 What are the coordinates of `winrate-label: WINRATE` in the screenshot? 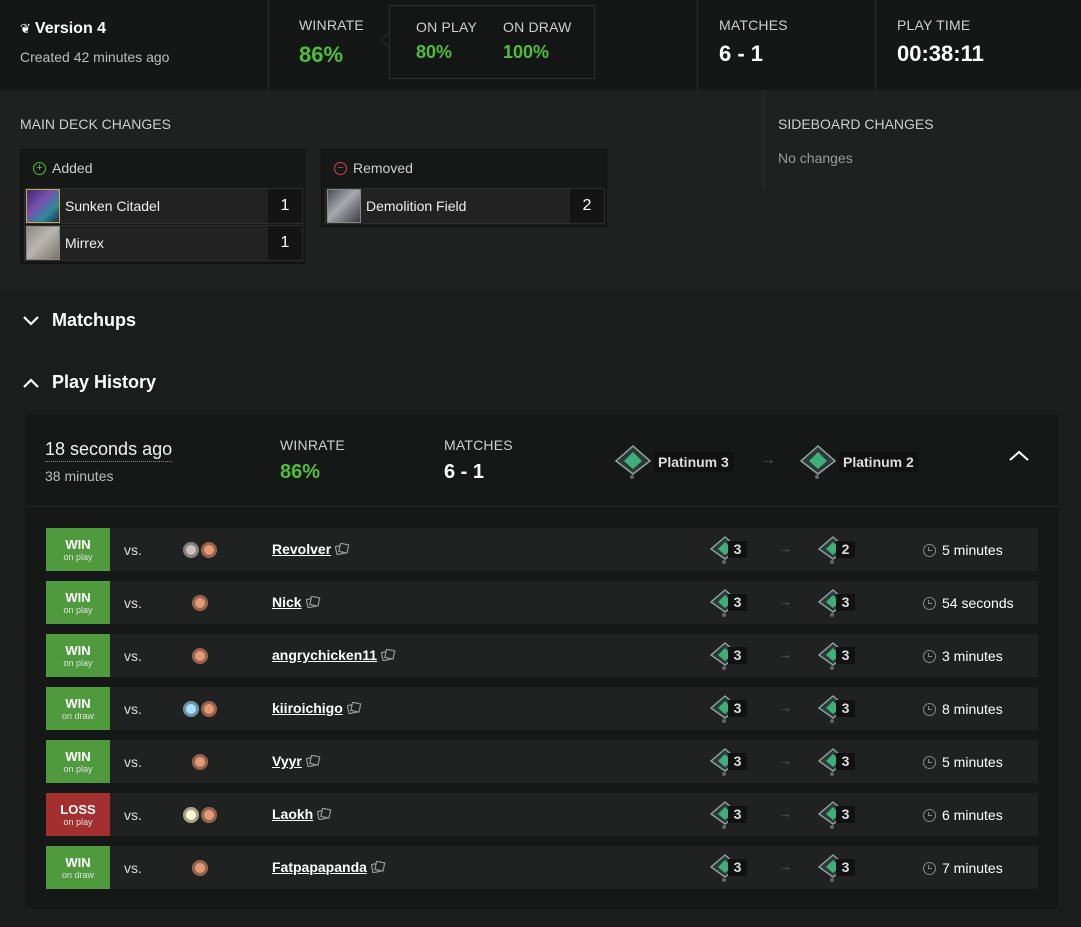 It's located at (331, 25).